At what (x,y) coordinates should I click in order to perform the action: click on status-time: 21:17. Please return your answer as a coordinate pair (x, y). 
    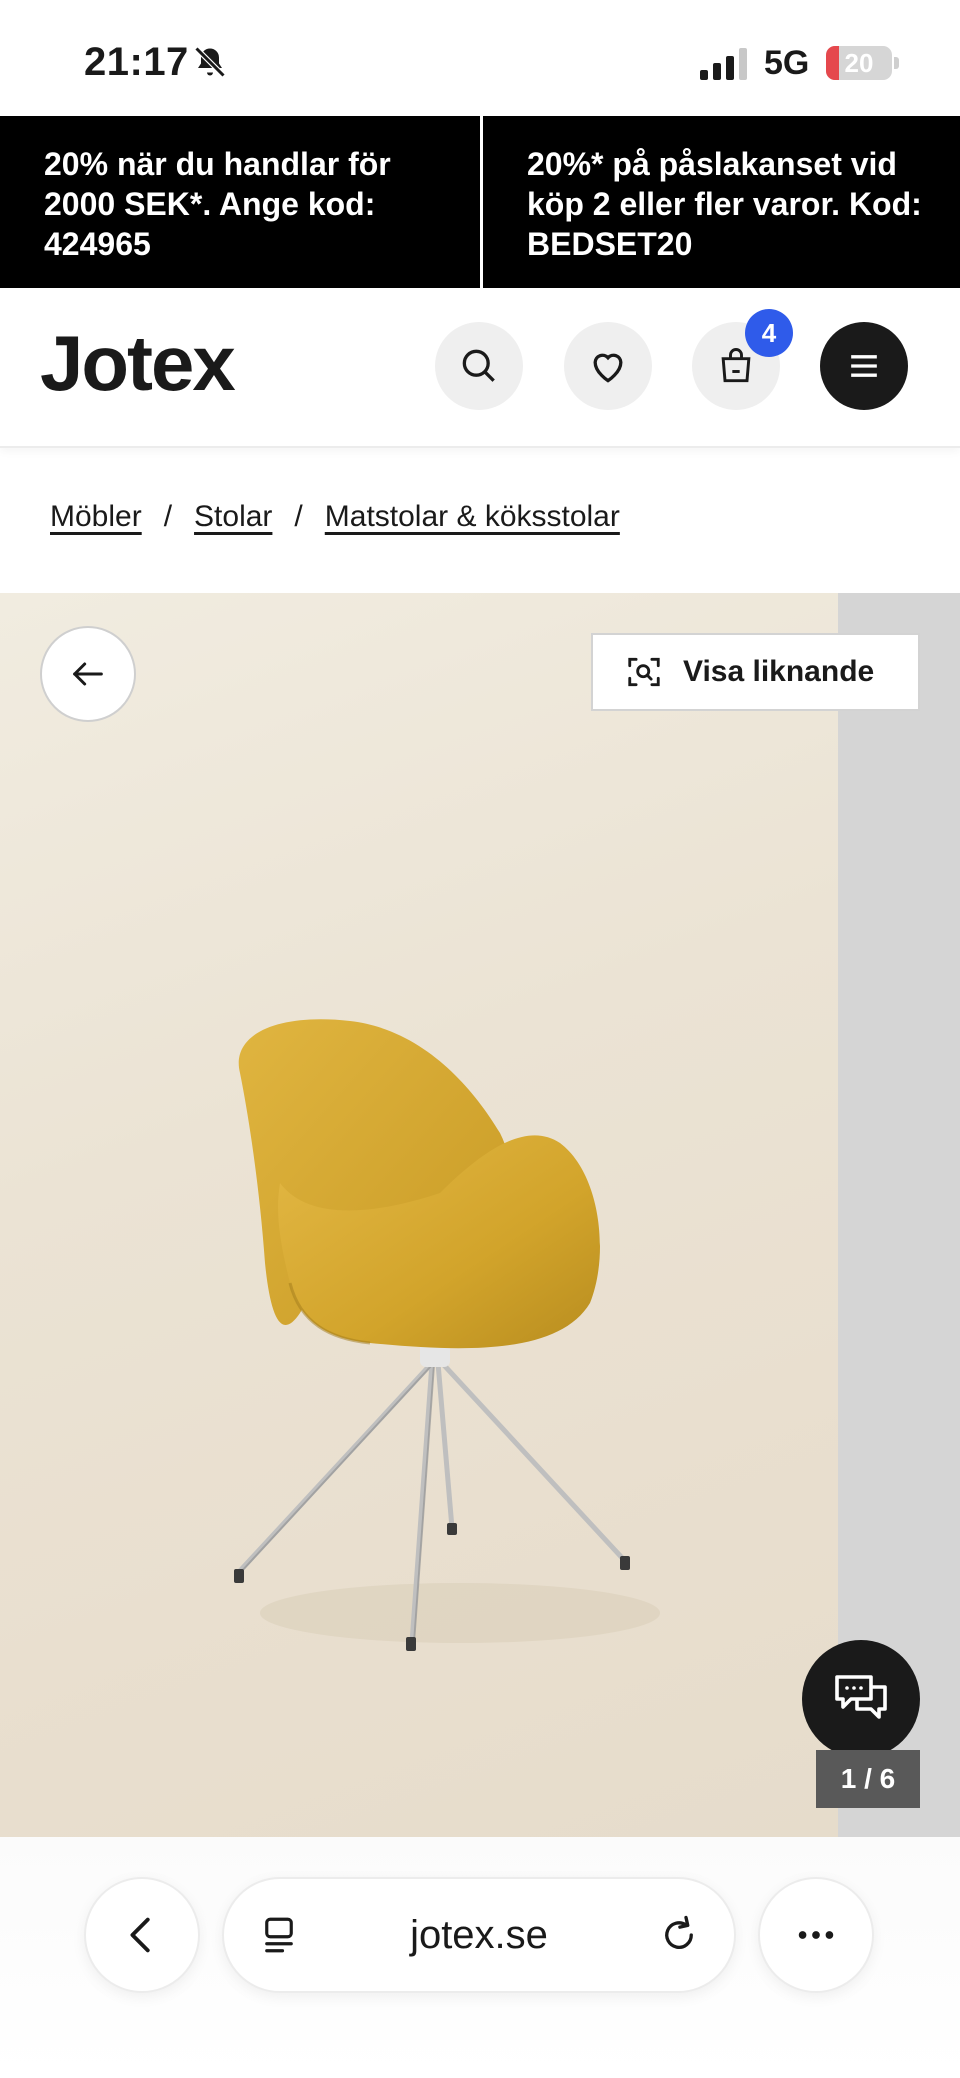
    Looking at the image, I should click on (136, 62).